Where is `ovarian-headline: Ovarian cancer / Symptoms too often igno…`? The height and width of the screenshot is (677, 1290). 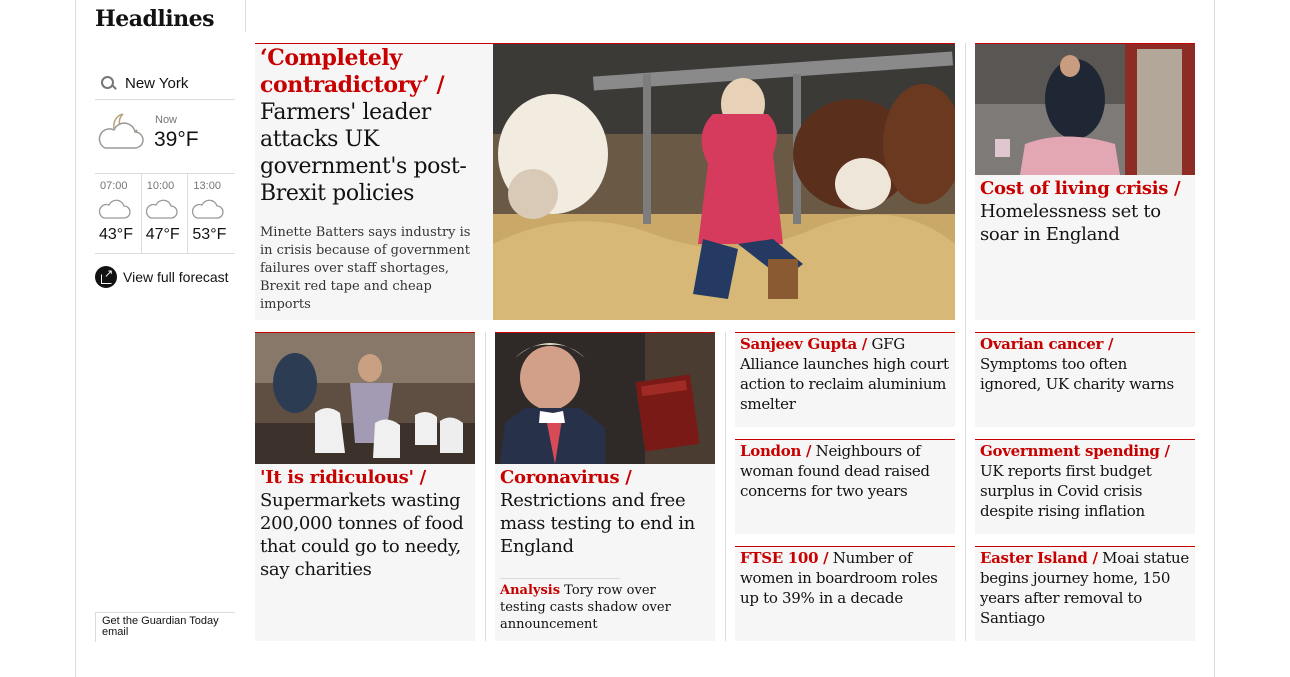 ovarian-headline: Ovarian cancer / Symptoms too often igno… is located at coordinates (1086, 364).